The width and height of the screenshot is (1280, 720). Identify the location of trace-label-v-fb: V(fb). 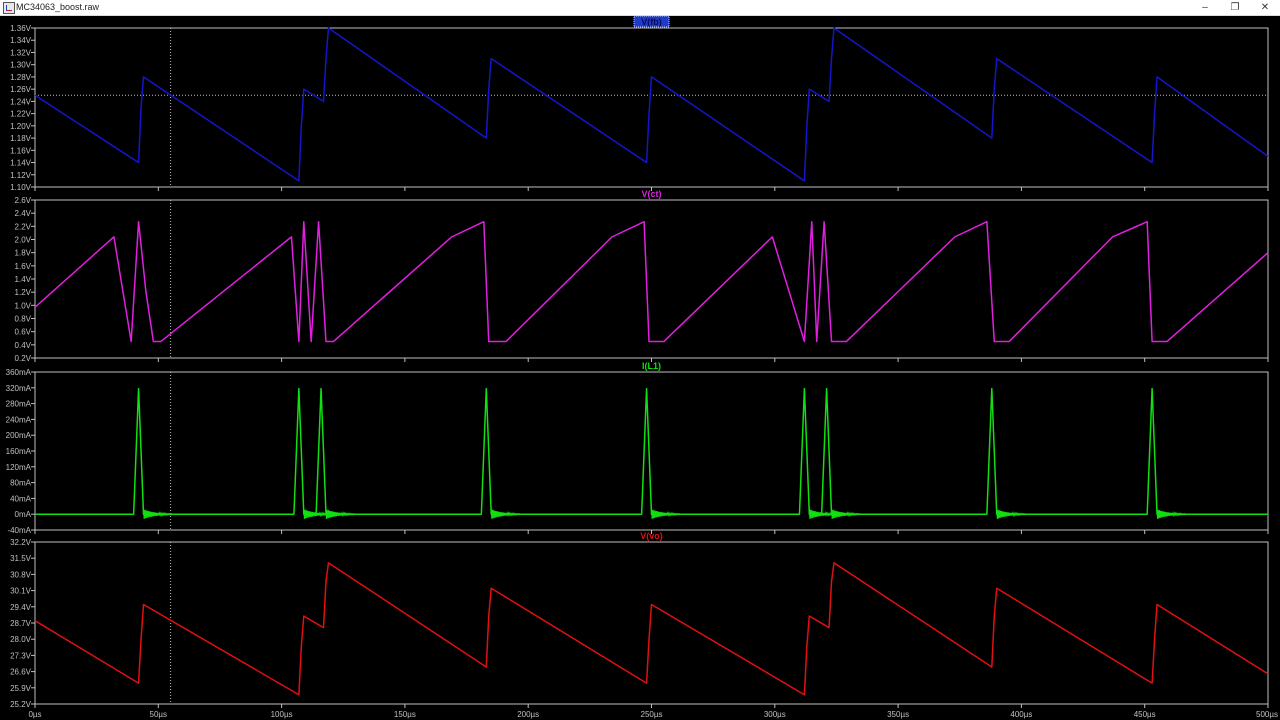
(651, 22).